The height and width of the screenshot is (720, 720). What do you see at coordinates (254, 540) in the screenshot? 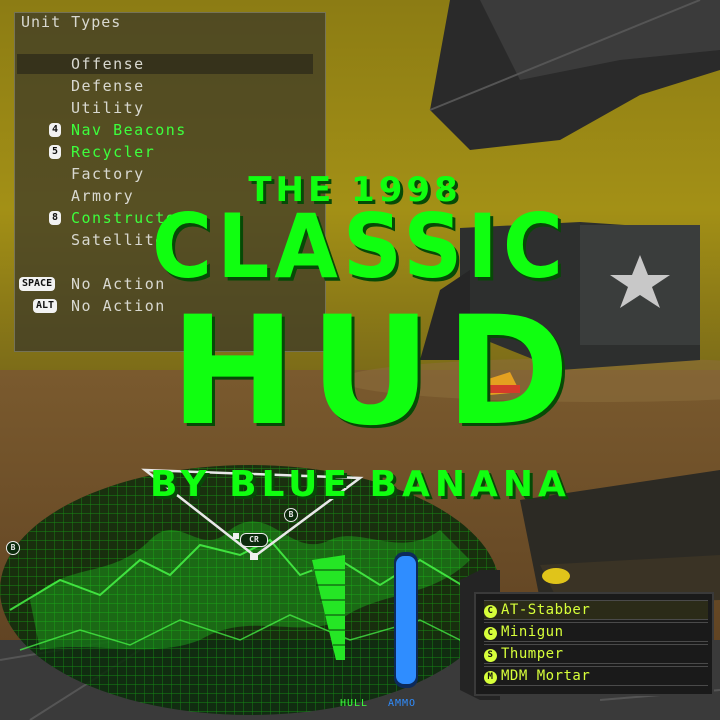
I see `radar-marker: CR` at bounding box center [254, 540].